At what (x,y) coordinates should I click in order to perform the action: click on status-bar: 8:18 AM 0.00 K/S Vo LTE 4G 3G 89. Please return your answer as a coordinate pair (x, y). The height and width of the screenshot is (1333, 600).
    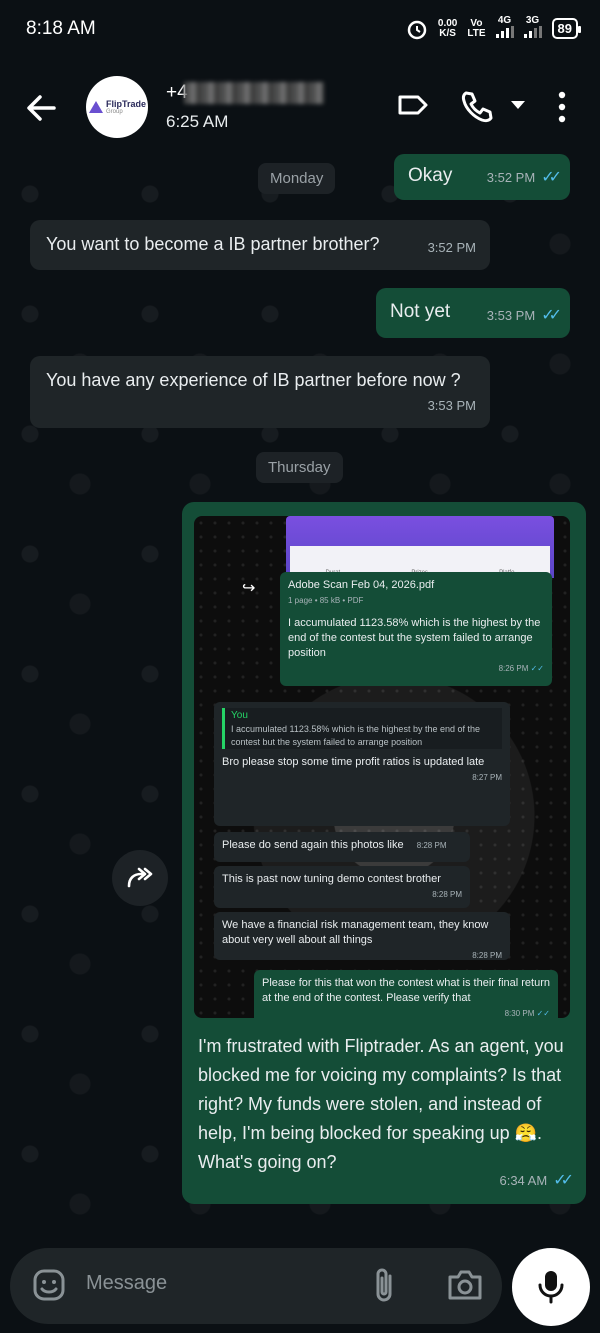
    Looking at the image, I should click on (300, 31).